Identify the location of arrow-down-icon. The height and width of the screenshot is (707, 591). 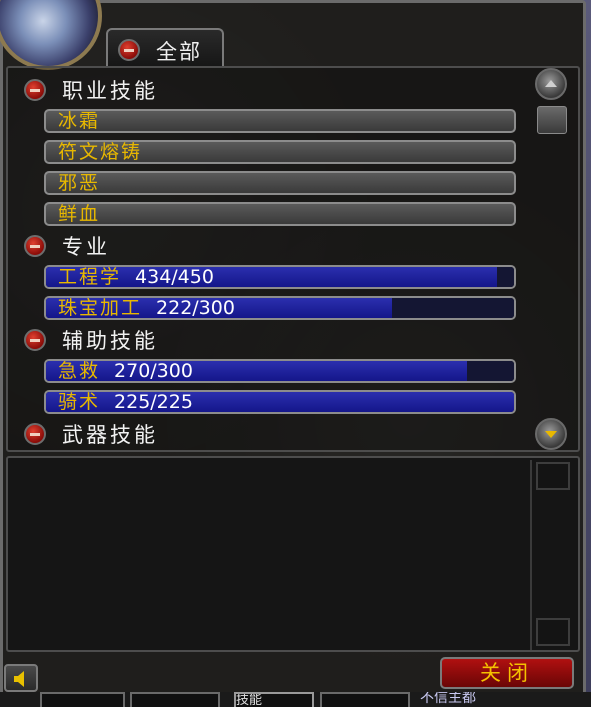
(551, 434).